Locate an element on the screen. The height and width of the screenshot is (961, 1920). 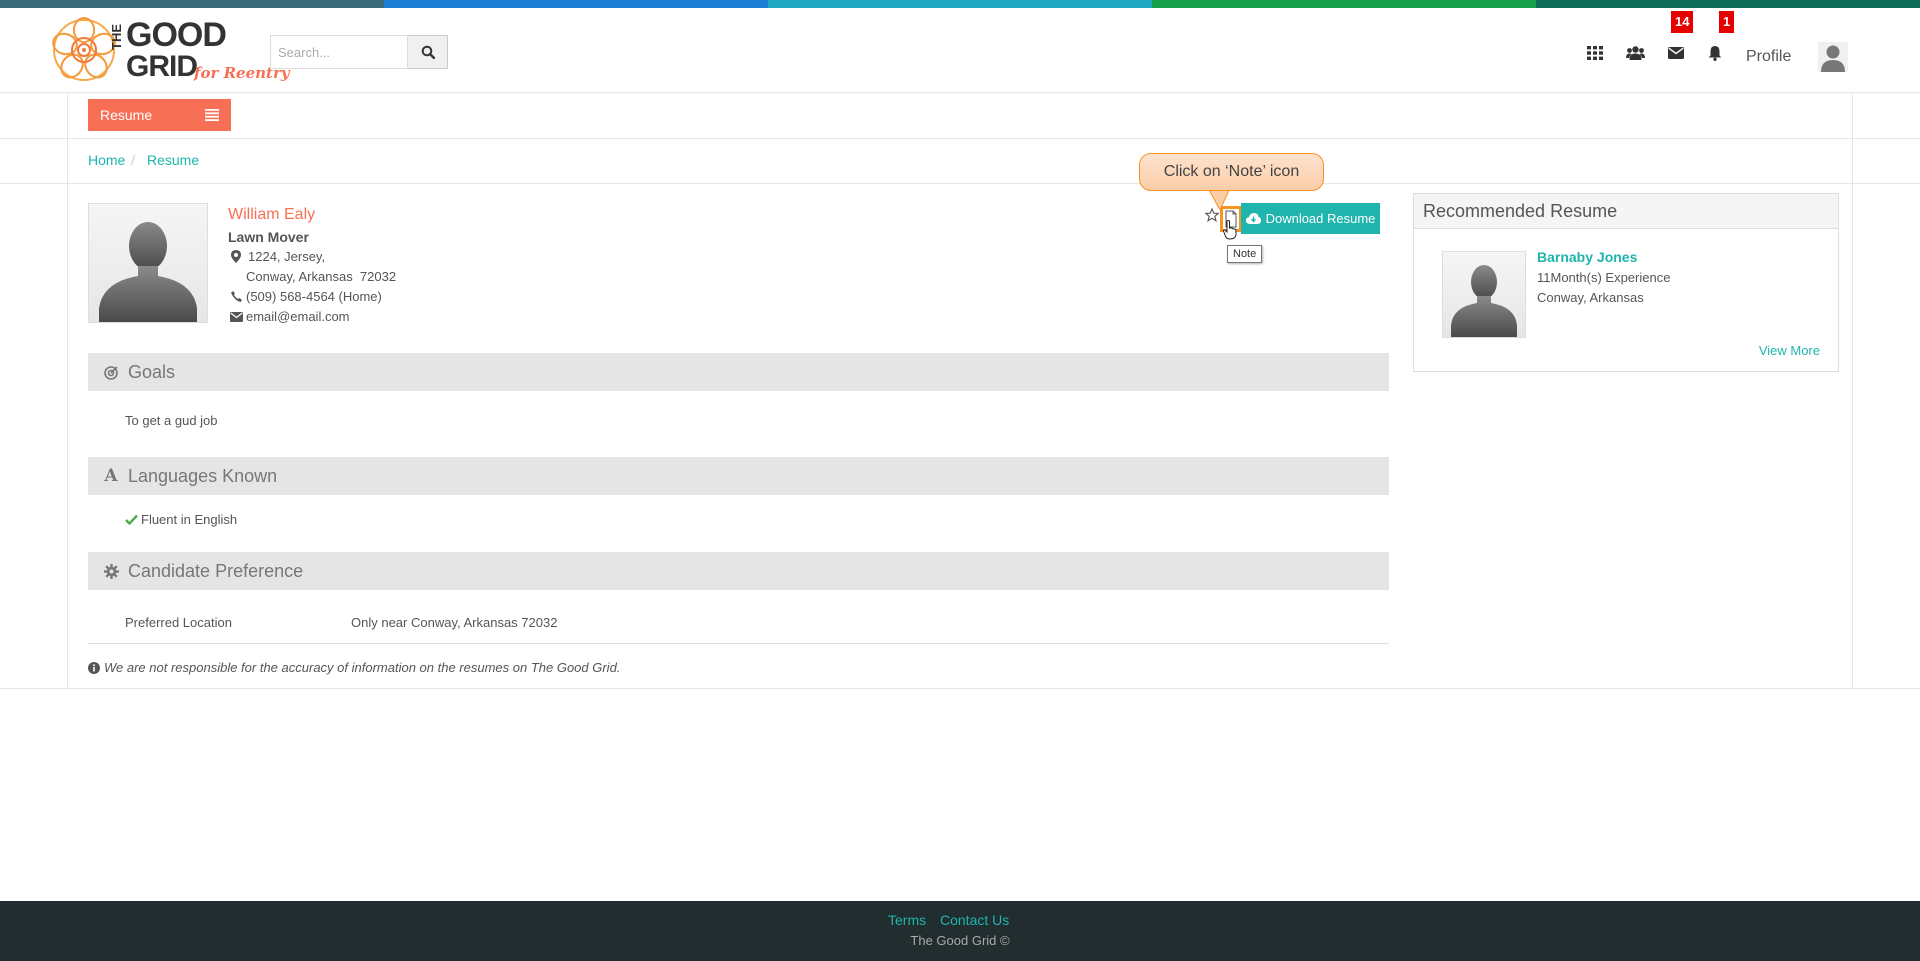
user-avatar-icon is located at coordinates (1833, 57).